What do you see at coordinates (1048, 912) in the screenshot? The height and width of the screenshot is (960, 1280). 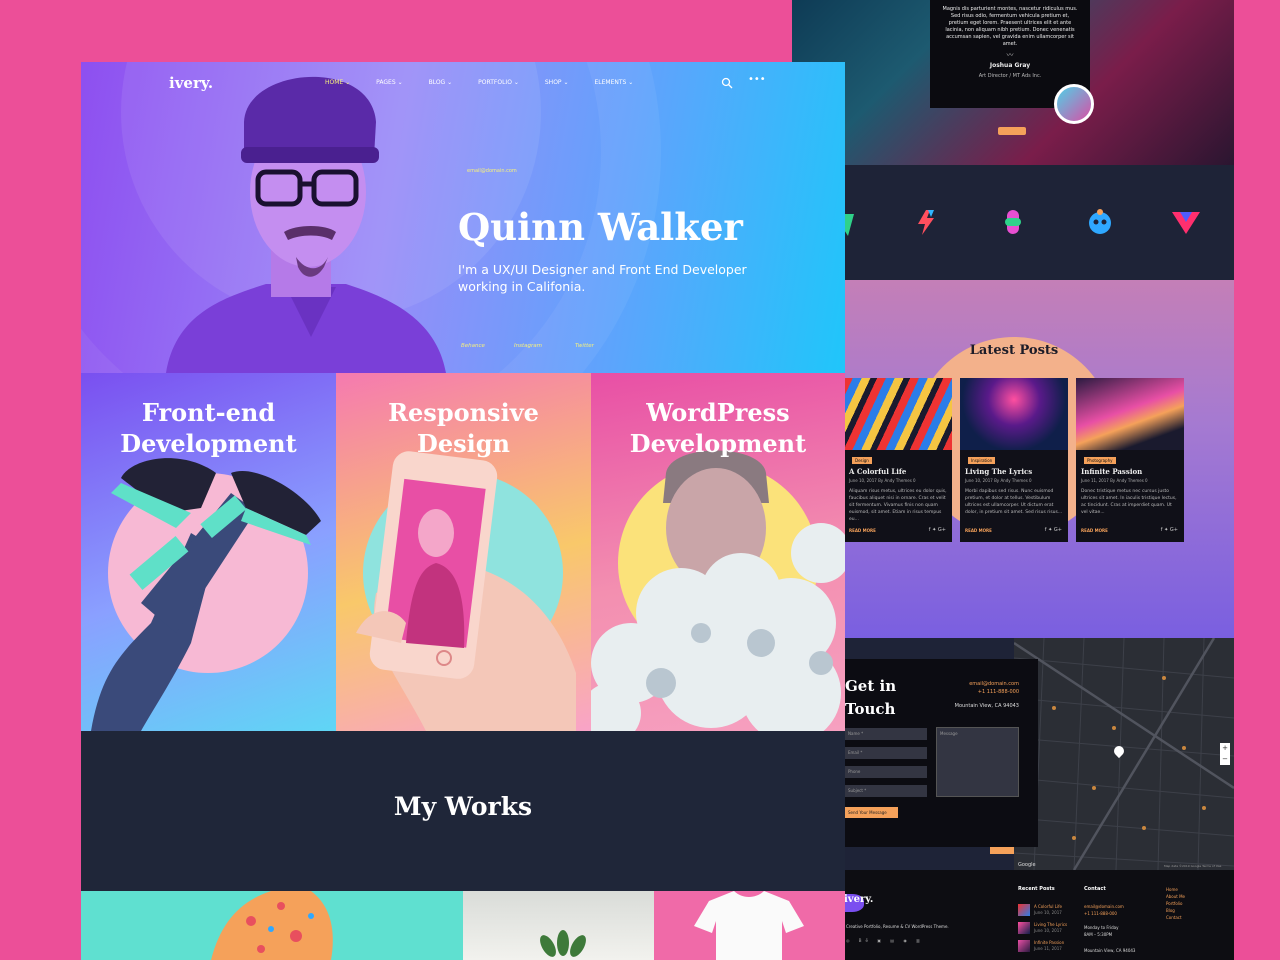 I see `recent-post-date: June 10, 2017` at bounding box center [1048, 912].